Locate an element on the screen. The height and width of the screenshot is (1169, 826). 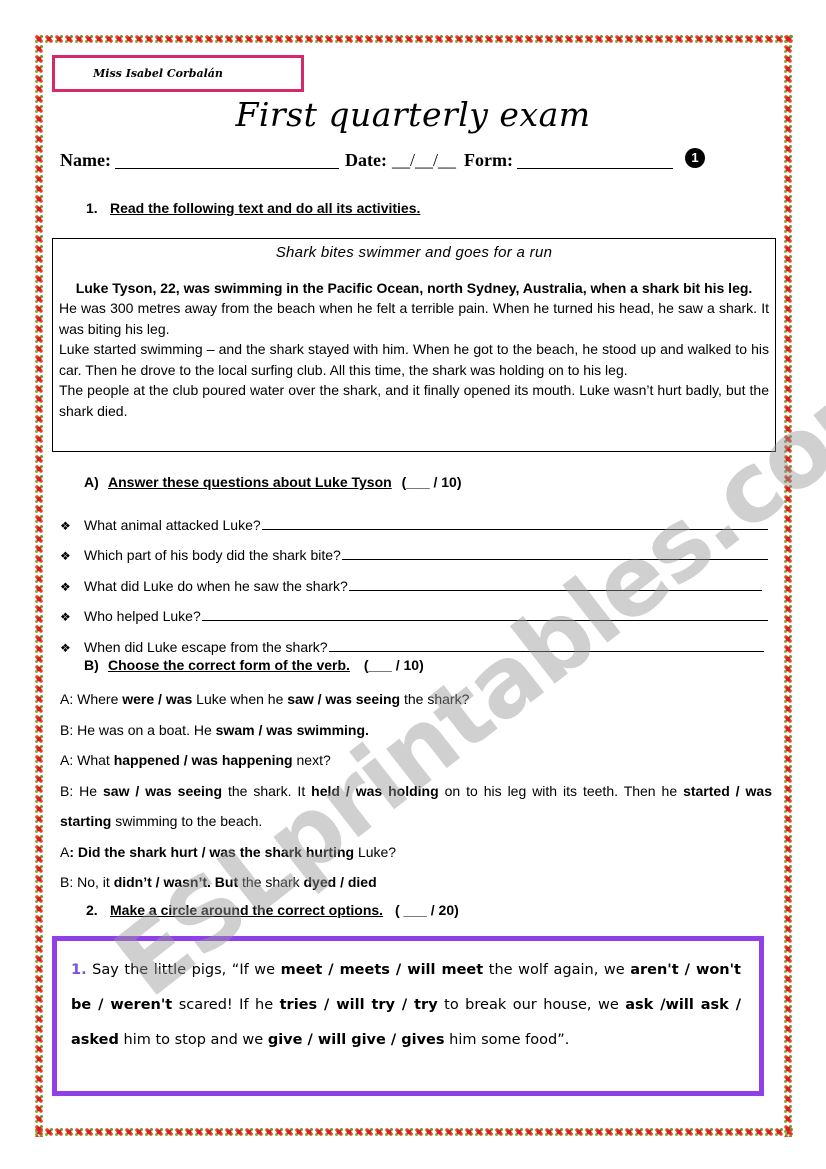
verb-option: didn’t / wasn’t. But is located at coordinates (176, 882).